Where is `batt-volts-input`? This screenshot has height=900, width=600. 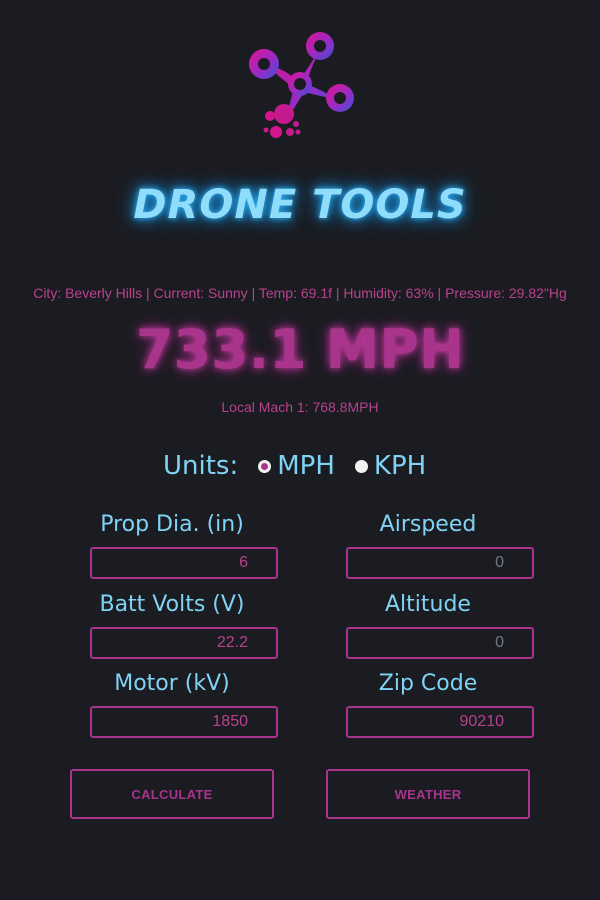 batt-volts-input is located at coordinates (184, 643).